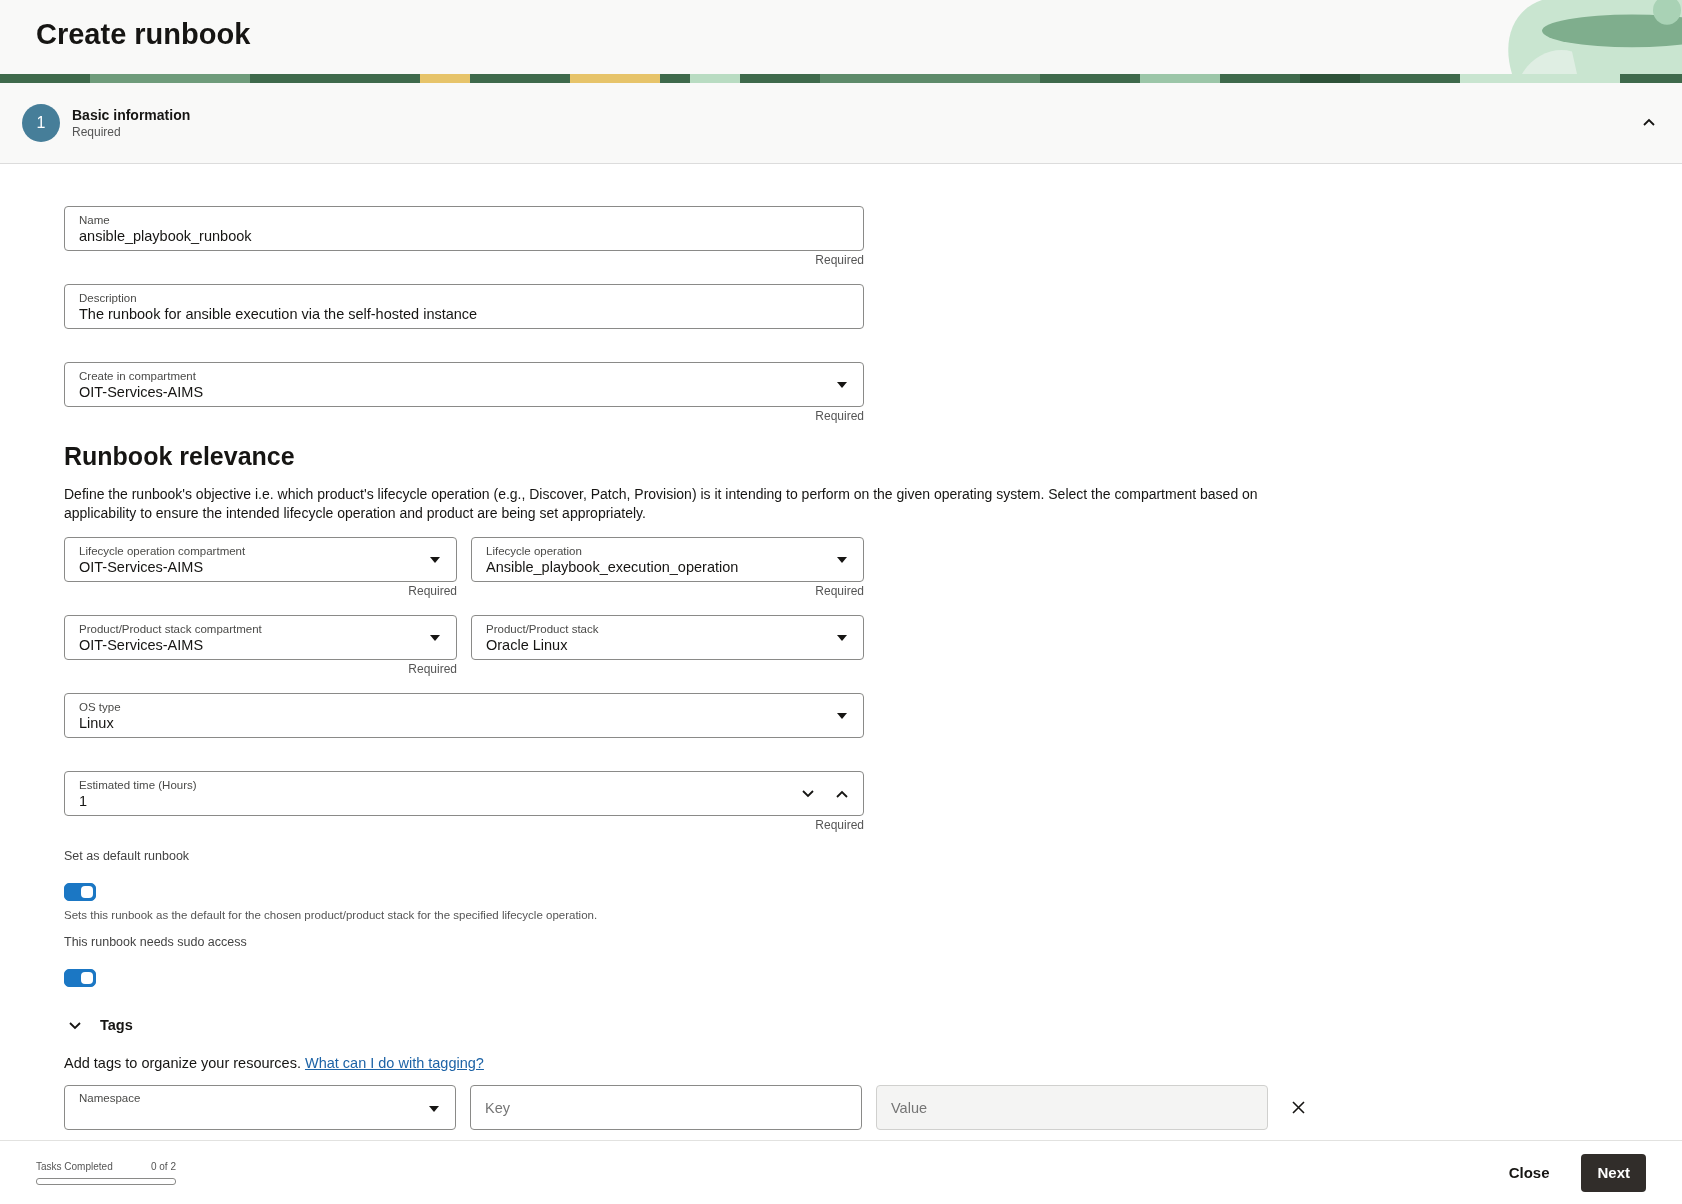 This screenshot has height=1204, width=1682. I want to click on next-button: Next, so click(1613, 1172).